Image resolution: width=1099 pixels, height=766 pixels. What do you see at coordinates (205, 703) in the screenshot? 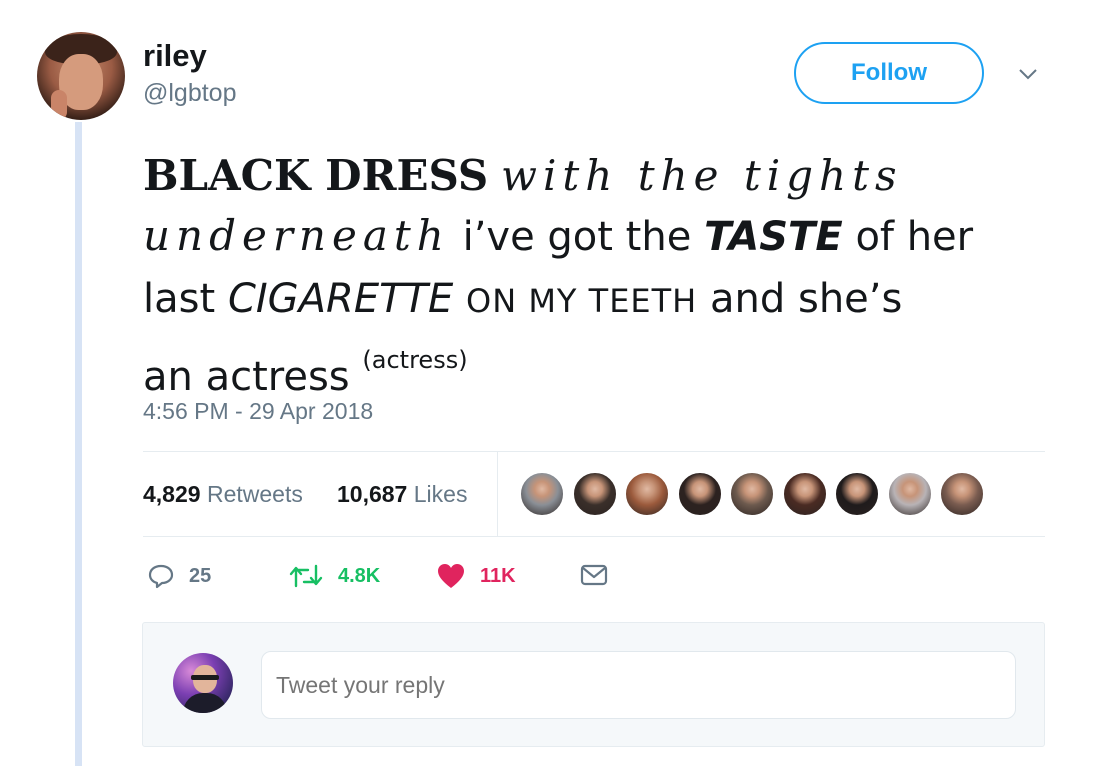
I see `avatar-body` at bounding box center [205, 703].